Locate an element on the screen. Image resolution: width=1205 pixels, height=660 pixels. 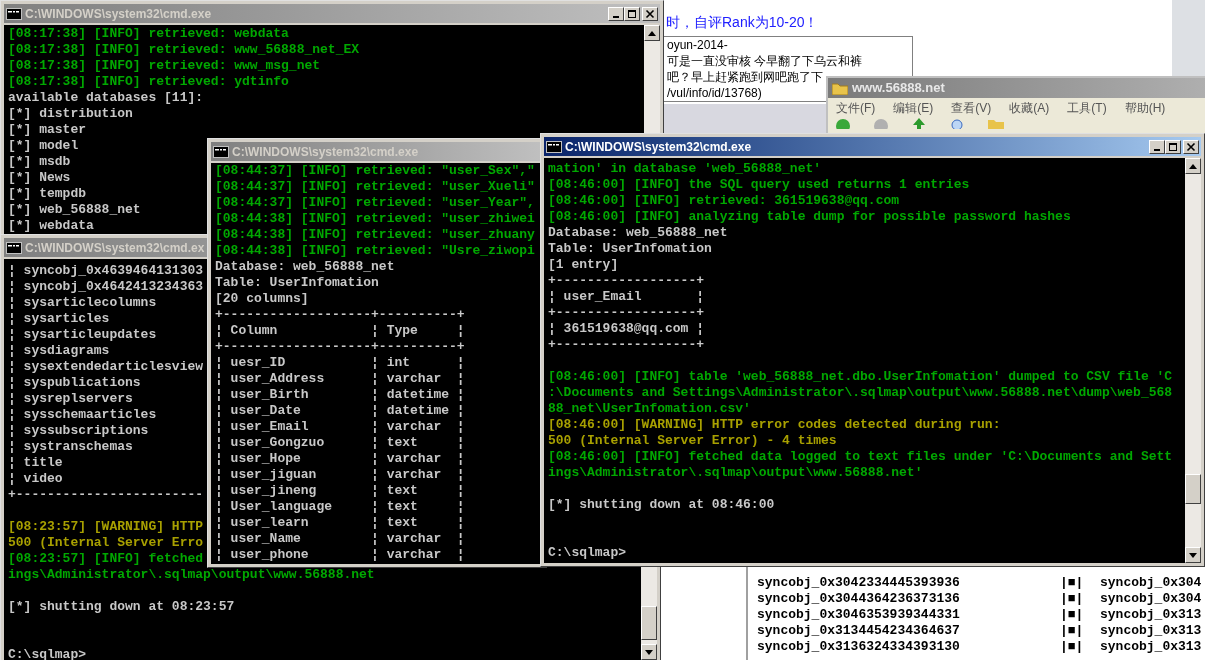
console-line: ¦ syssubscriptions is located at coordinates (78, 431).